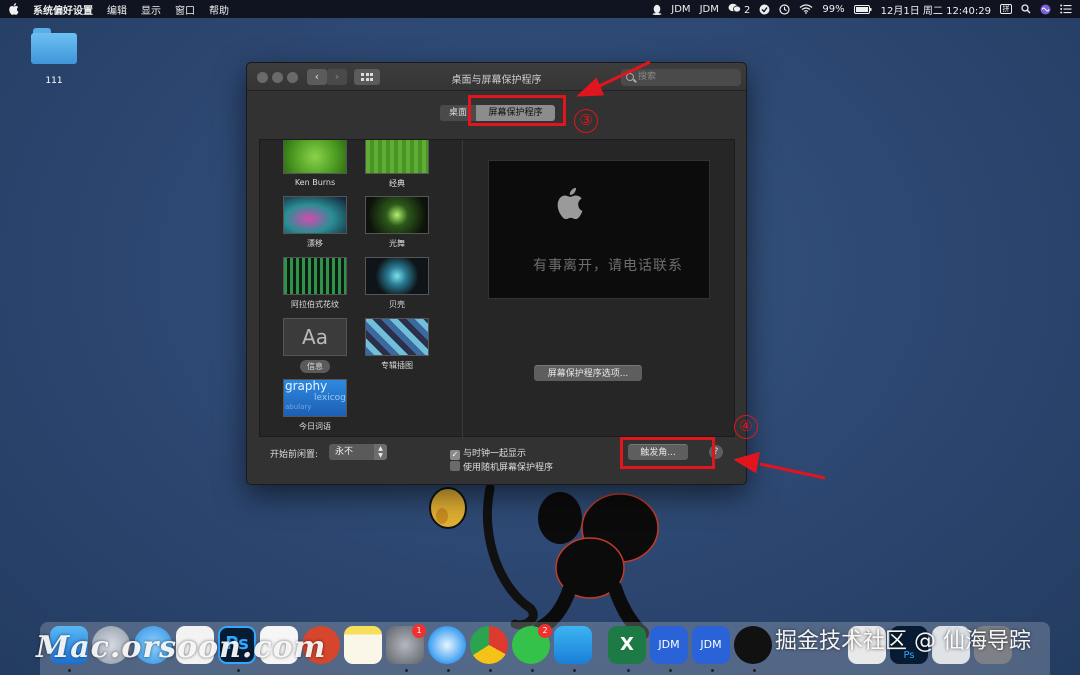 This screenshot has height=675, width=1080. Describe the element at coordinates (622, 75) in the screenshot. I see `arrow-to-tab-line` at that location.